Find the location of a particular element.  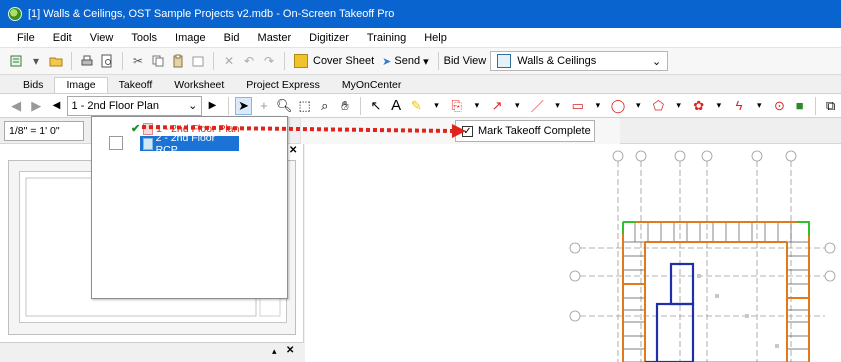

tab-bids: Bids is located at coordinates (33, 86).